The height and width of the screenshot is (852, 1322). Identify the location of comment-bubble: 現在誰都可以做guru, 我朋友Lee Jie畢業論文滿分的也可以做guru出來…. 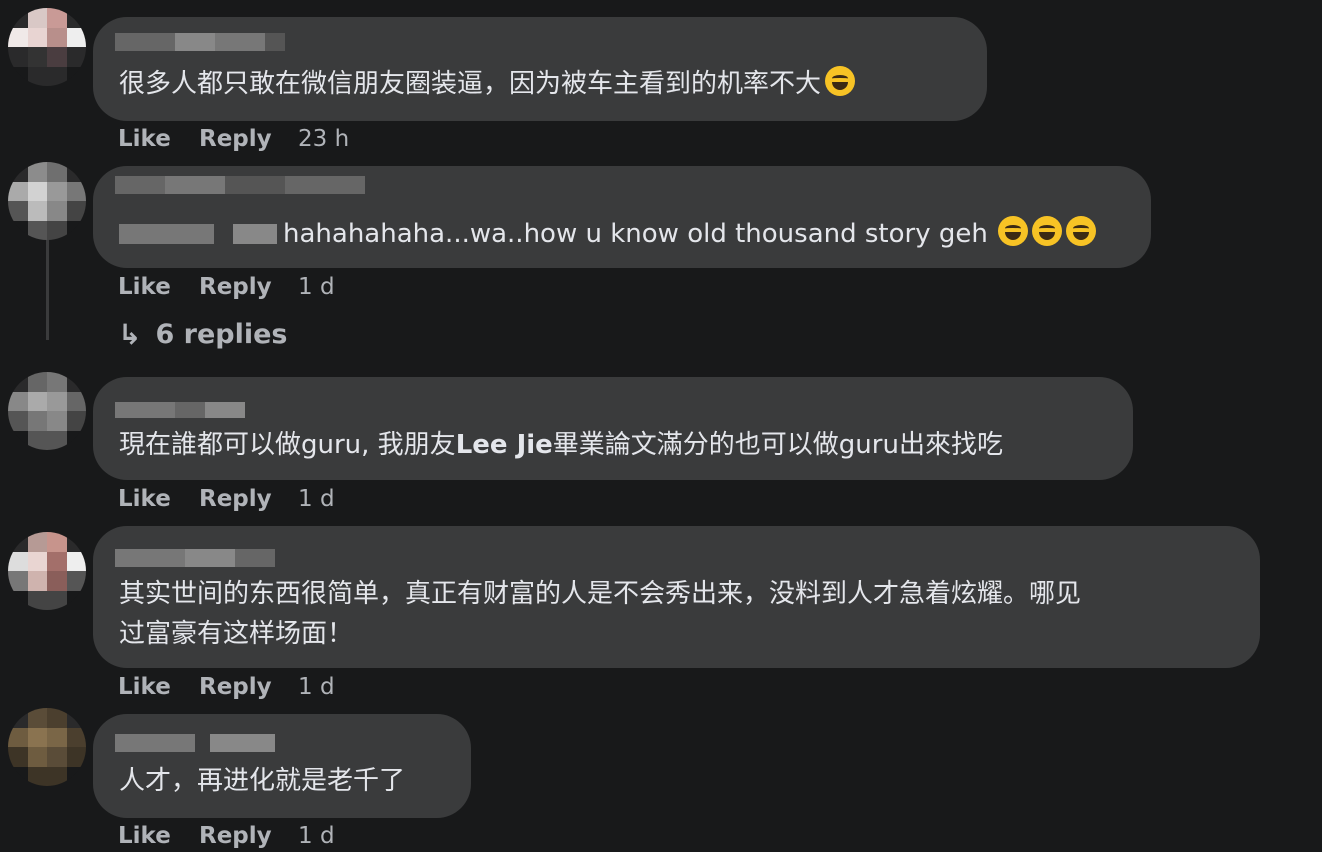
(613, 428).